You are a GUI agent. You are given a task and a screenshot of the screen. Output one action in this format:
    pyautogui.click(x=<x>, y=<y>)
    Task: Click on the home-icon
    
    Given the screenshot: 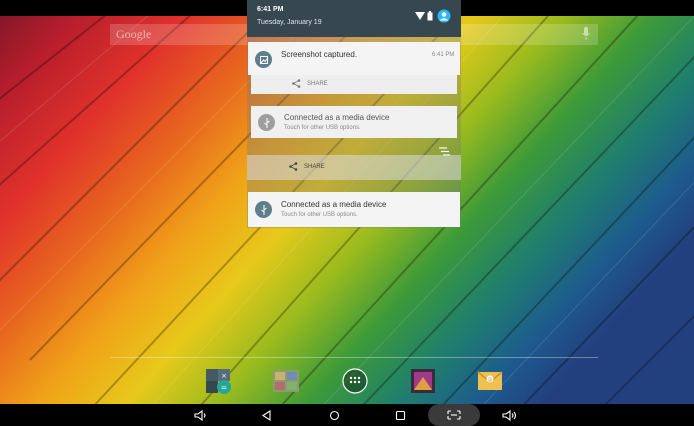 What is the action you would take?
    pyautogui.click(x=334, y=415)
    